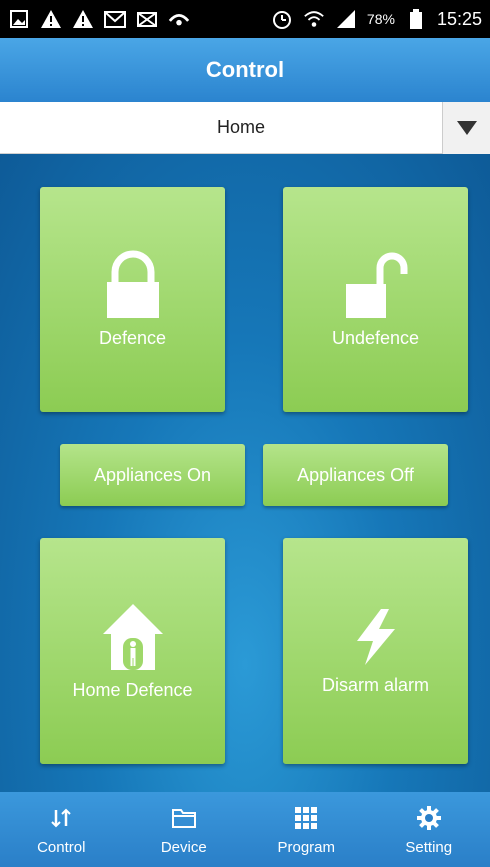 Image resolution: width=490 pixels, height=867 pixels. I want to click on dropdown-button, so click(466, 127).